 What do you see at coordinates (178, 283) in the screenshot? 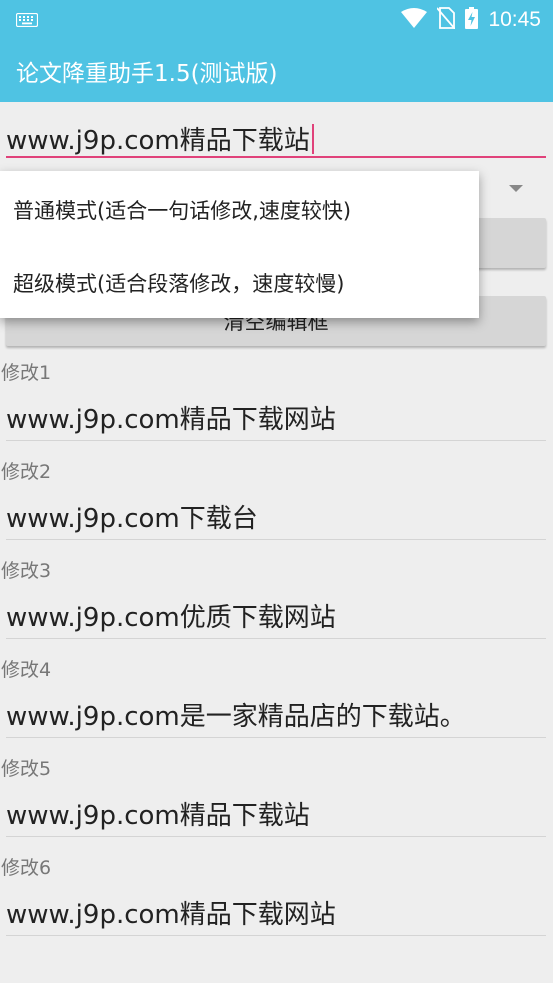
I see `mode-option-super: 超级模式(适合段落修改，速度较慢)` at bounding box center [178, 283].